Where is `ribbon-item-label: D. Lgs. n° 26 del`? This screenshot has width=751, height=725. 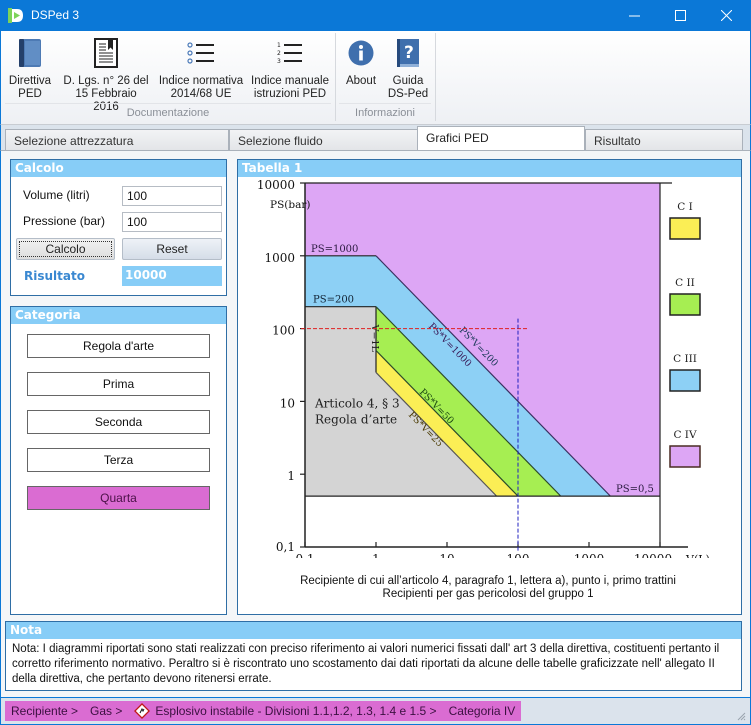
ribbon-item-label: D. Lgs. n° 26 del is located at coordinates (106, 81).